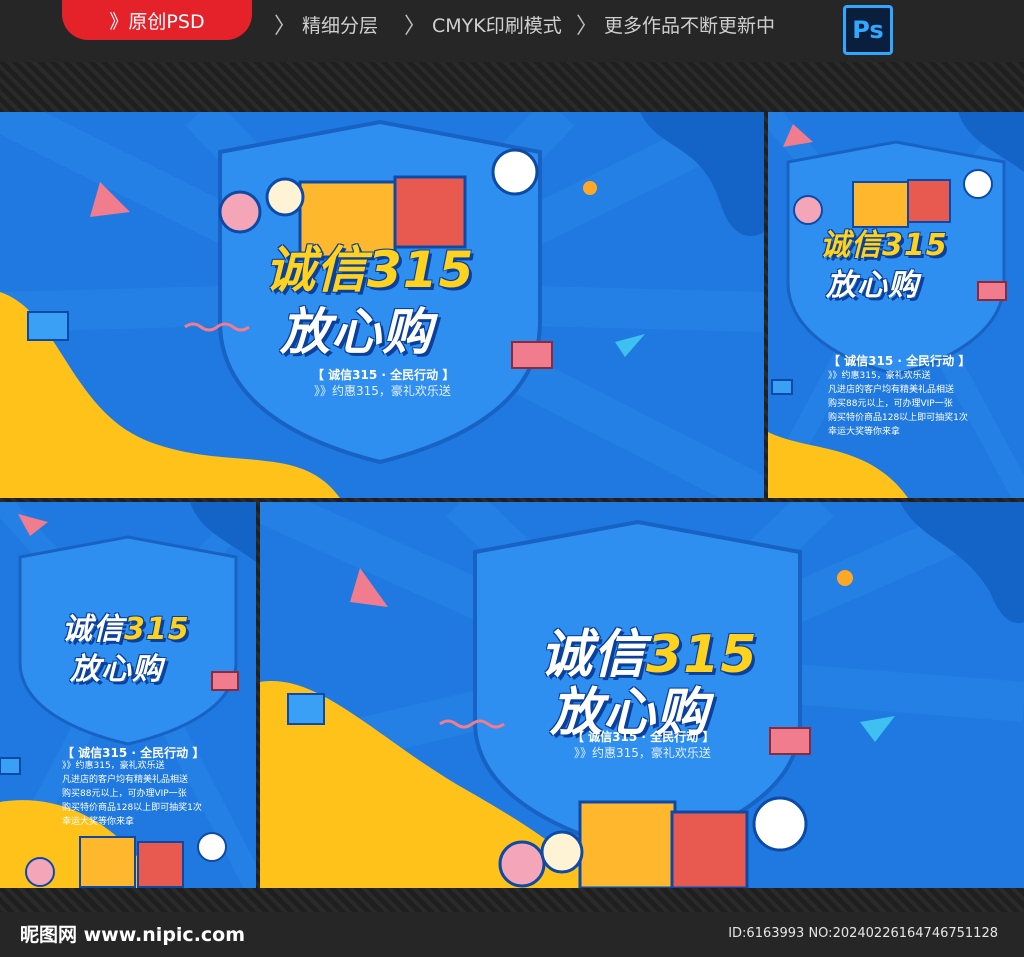 Image resolution: width=1024 pixels, height=957 pixels. I want to click on top-info-bar: 》原创PSD 〉精细分层 〉 CMYK印刷模式 〉更多作品不断更新中 Ps, so click(512, 31).